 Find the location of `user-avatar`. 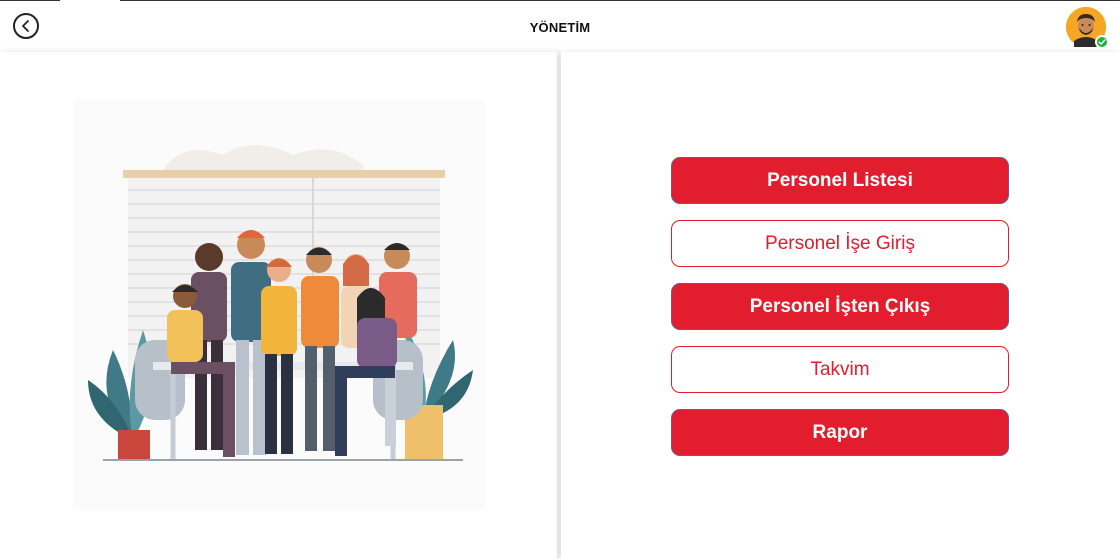

user-avatar is located at coordinates (1087, 28).